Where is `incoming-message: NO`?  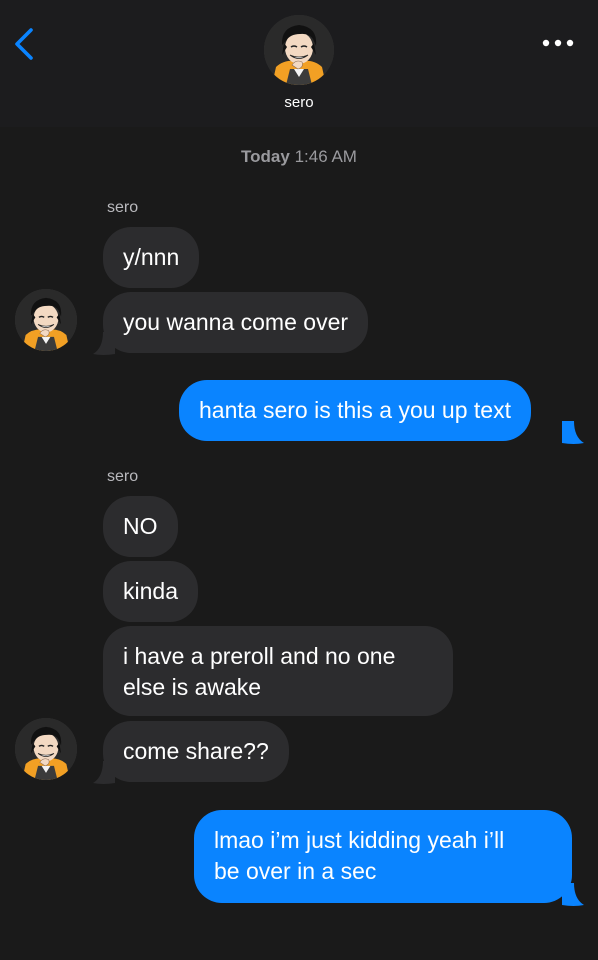
incoming-message: NO is located at coordinates (140, 526).